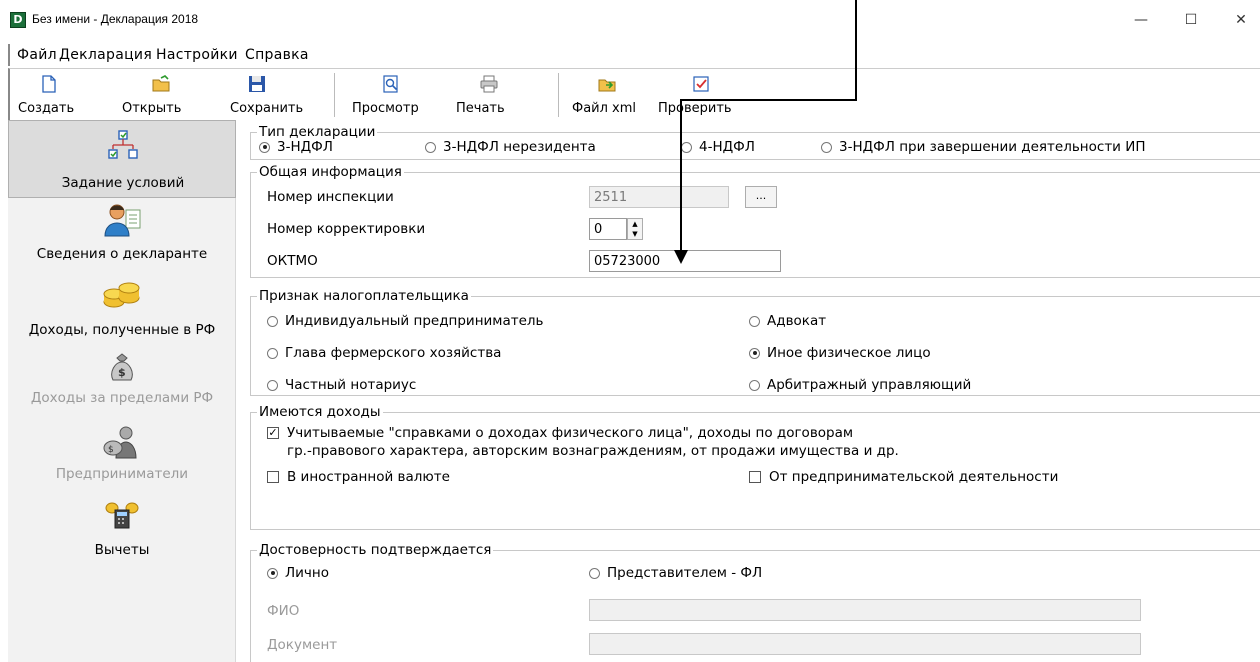 Image resolution: width=1260 pixels, height=662 pixels. What do you see at coordinates (1191, 20) in the screenshot?
I see `maximize-button: ☐` at bounding box center [1191, 20].